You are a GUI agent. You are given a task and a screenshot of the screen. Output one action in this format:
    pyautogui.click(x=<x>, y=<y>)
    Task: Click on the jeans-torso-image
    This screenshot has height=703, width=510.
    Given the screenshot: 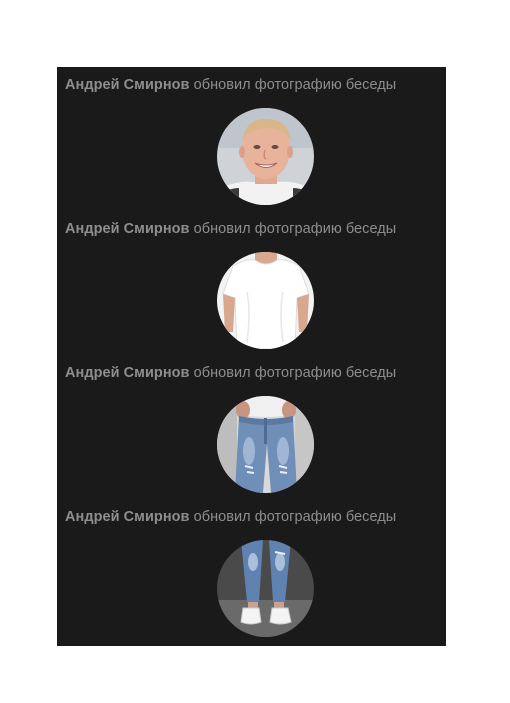 What is the action you would take?
    pyautogui.click(x=265, y=444)
    